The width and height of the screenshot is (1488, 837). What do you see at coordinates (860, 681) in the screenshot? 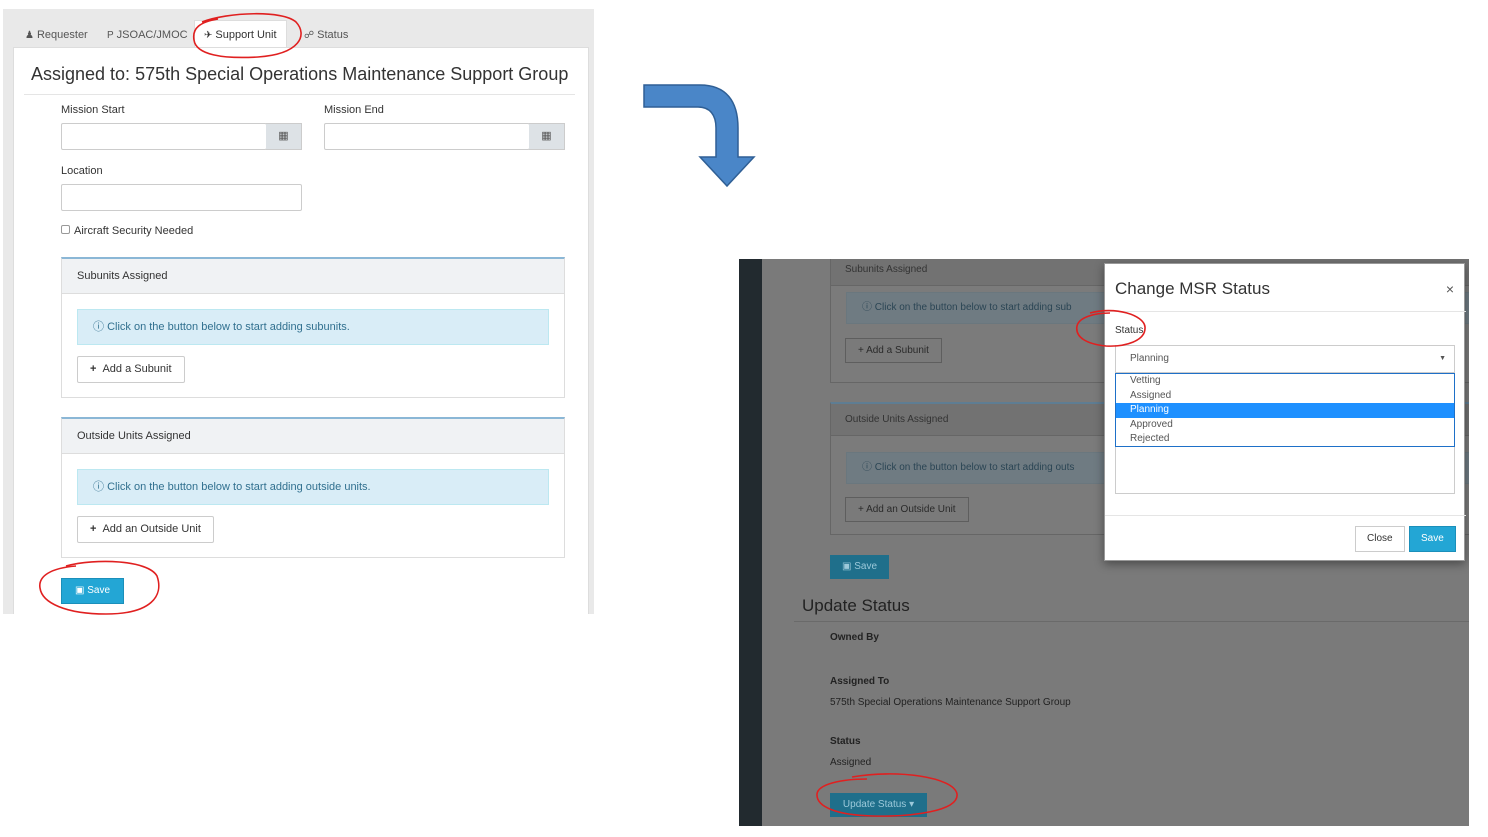
I see `assigned-to-label: Assigned To` at bounding box center [860, 681].